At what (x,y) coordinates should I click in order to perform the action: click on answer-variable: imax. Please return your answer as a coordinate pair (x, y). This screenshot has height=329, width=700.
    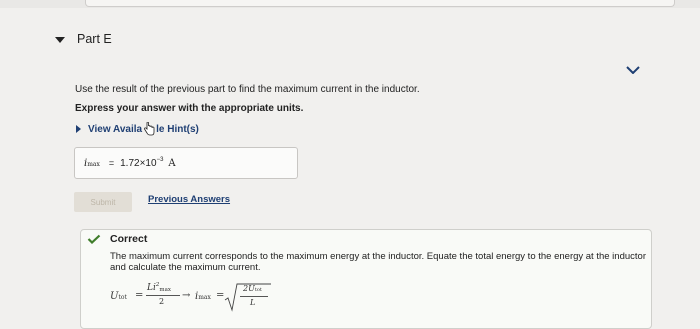
    Looking at the image, I should click on (92, 163).